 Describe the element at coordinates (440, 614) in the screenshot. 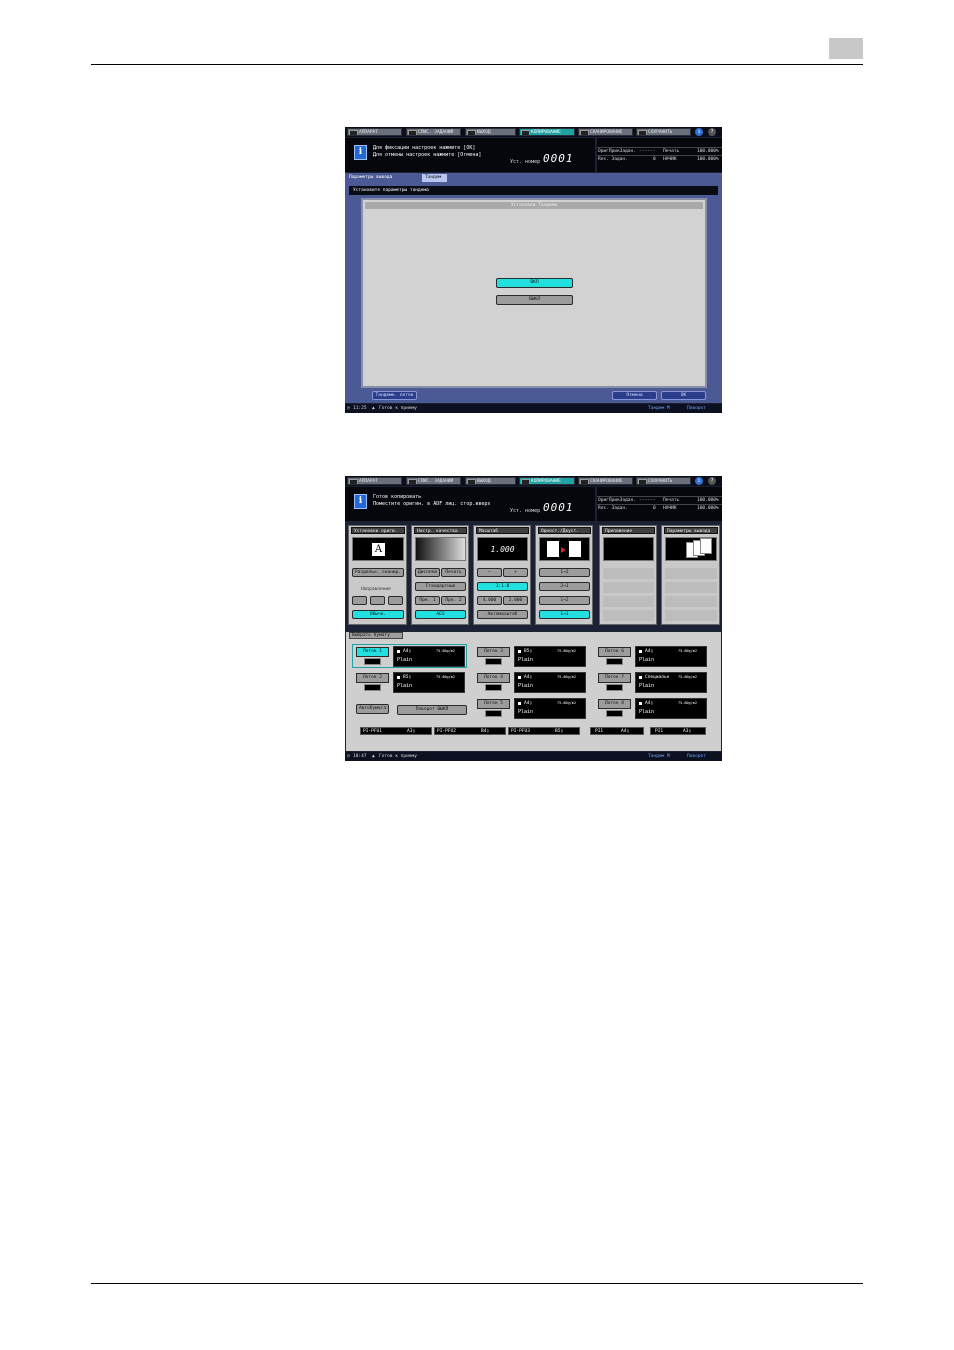

I see `aes-button: AES` at that location.